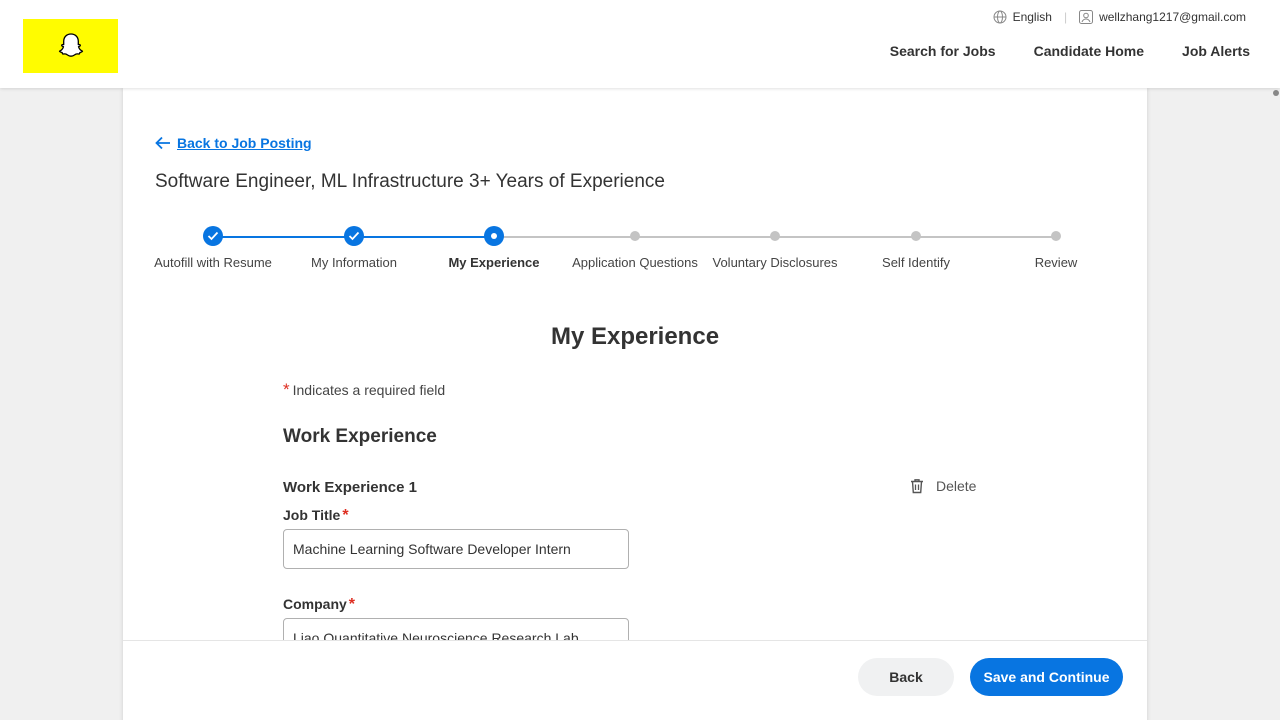 This screenshot has height=720, width=1280. I want to click on company-label: Company *, so click(320, 605).